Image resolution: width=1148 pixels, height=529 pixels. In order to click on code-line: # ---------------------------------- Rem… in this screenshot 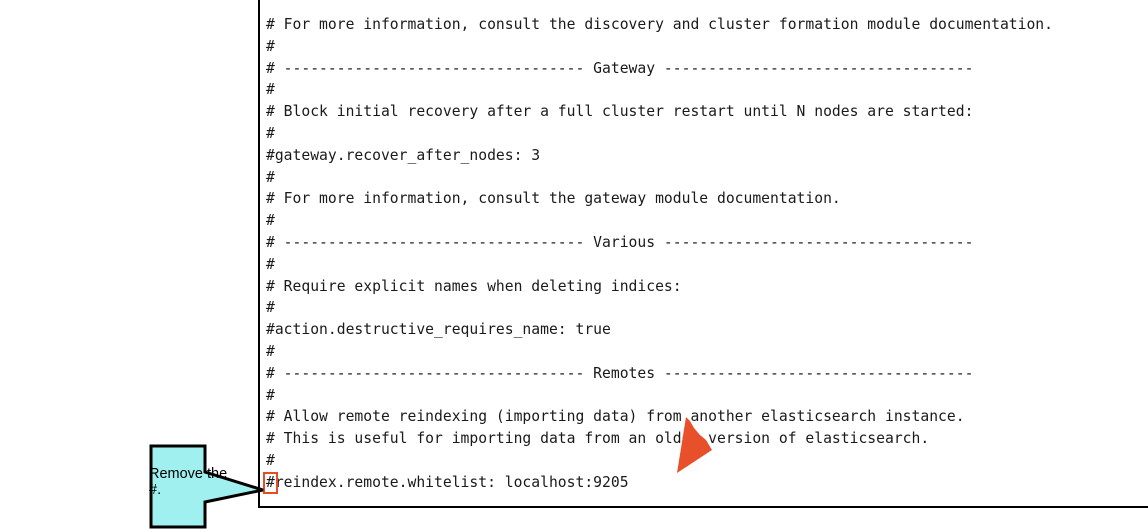, I will do `click(620, 373)`.